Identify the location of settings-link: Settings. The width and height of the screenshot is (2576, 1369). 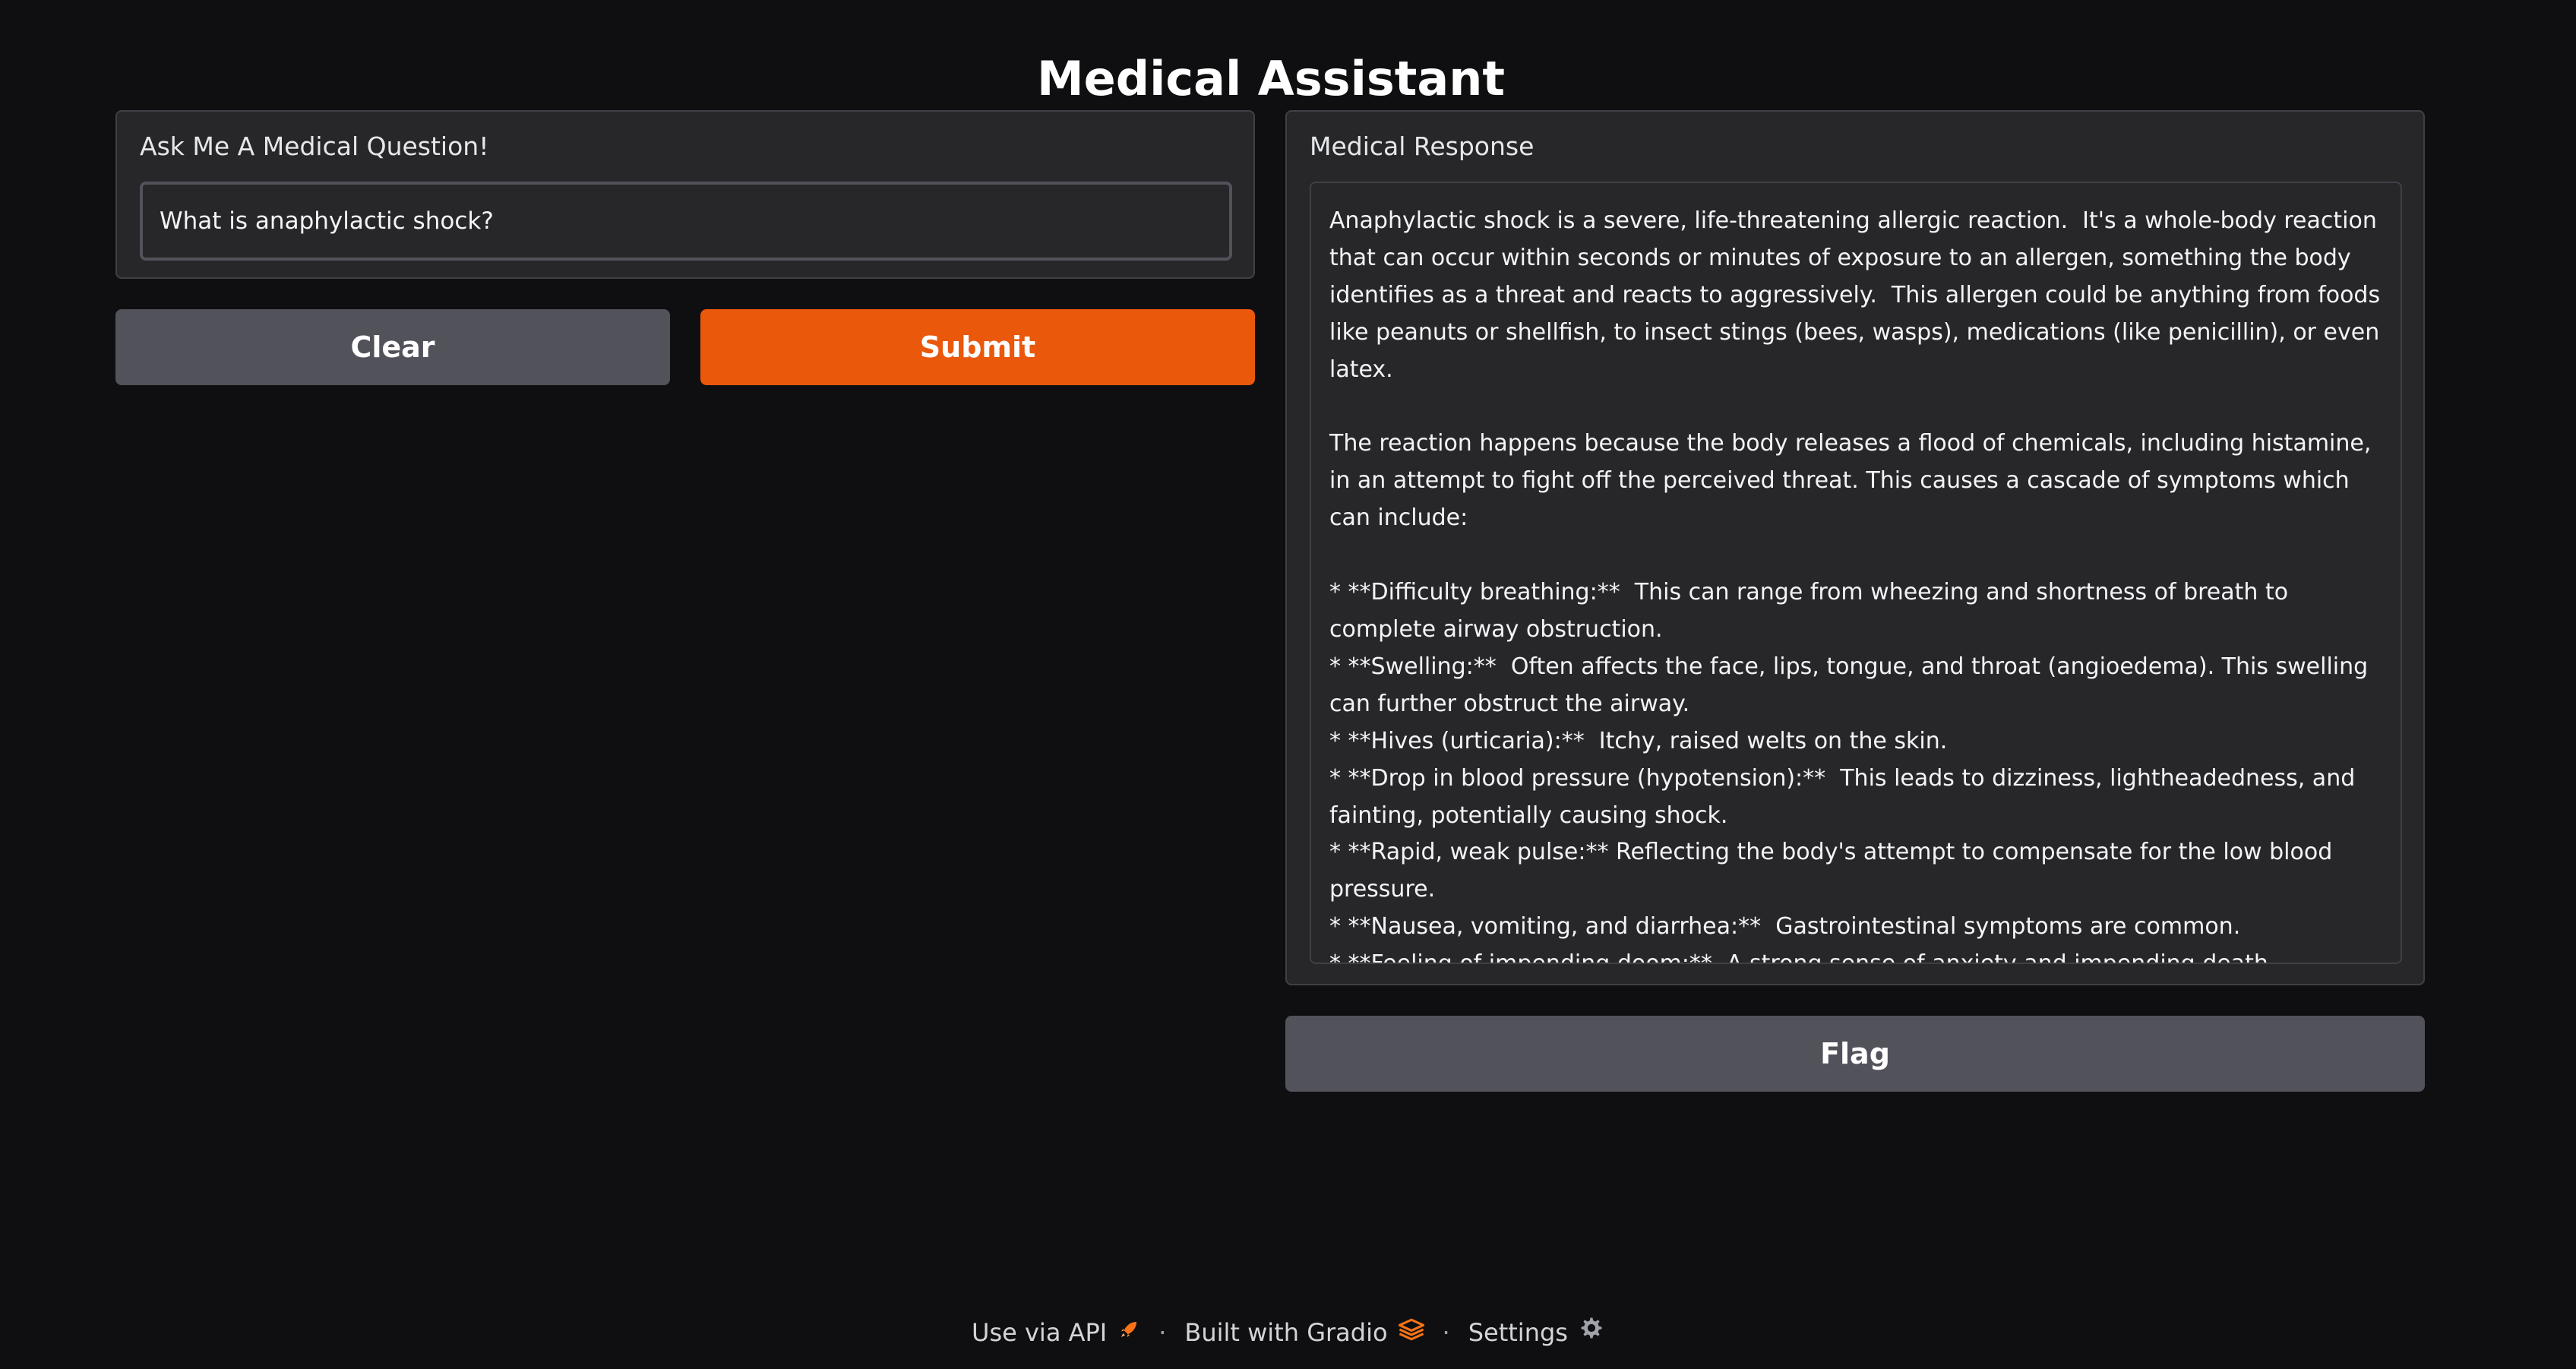
(1536, 1332).